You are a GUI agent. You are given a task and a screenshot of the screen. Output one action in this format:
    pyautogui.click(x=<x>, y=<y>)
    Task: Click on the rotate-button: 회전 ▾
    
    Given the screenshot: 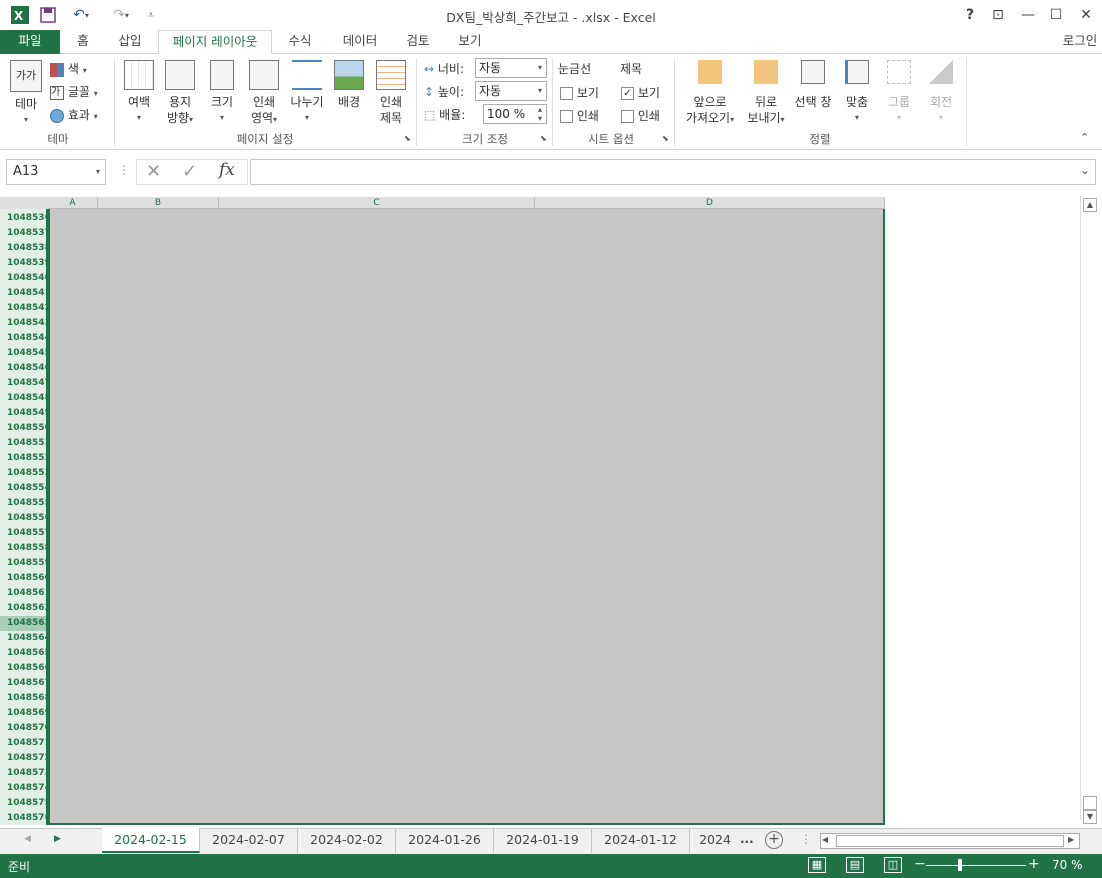 What is the action you would take?
    pyautogui.click(x=941, y=93)
    